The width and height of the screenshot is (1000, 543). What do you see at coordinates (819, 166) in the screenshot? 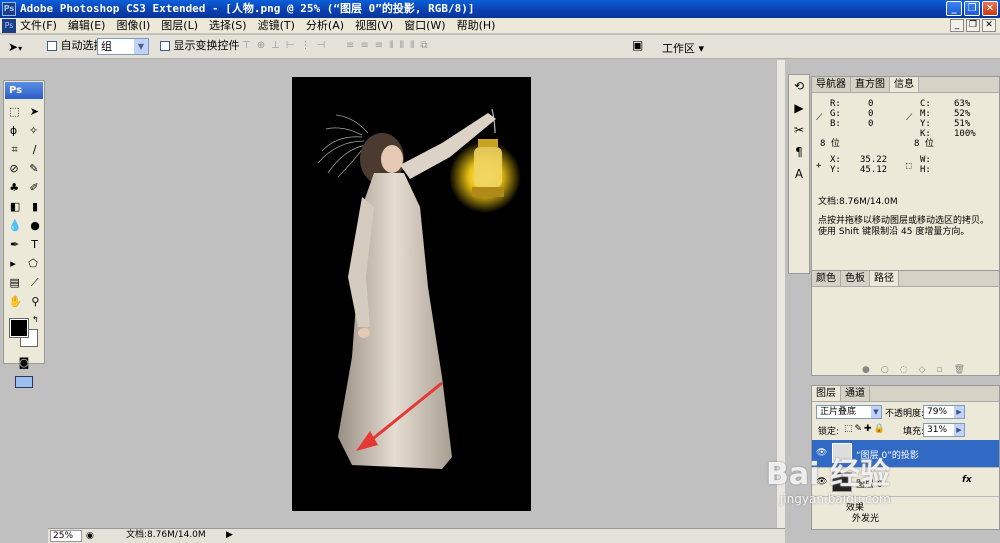
I see `crosshair-icon: +` at bounding box center [819, 166].